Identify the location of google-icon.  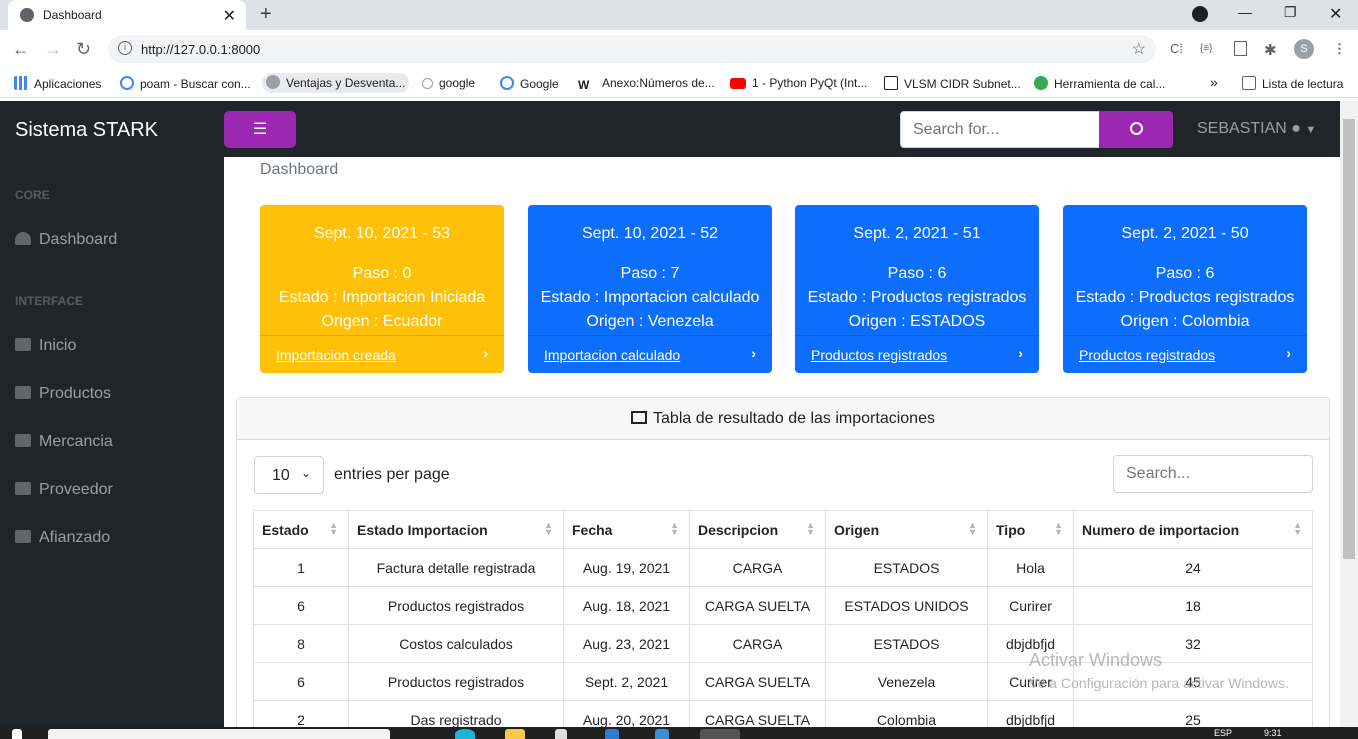
(507, 83).